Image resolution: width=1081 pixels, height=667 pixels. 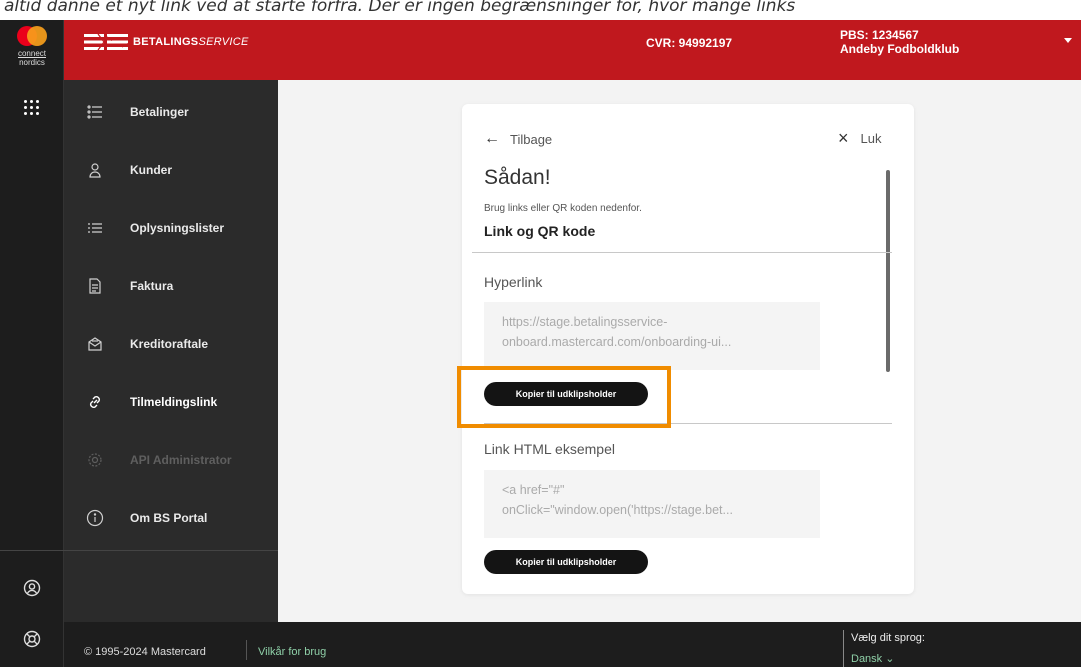 What do you see at coordinates (95, 518) in the screenshot?
I see `info-icon` at bounding box center [95, 518].